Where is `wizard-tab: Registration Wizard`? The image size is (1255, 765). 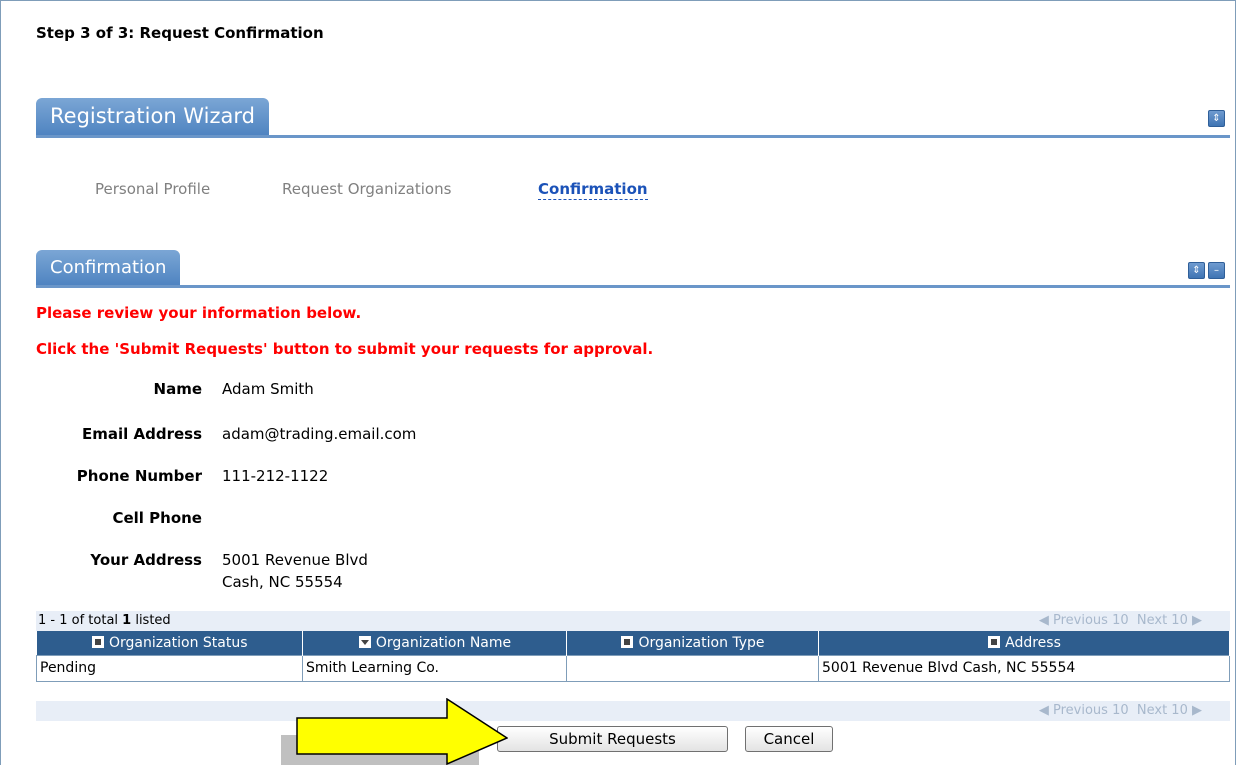 wizard-tab: Registration Wizard is located at coordinates (152, 116).